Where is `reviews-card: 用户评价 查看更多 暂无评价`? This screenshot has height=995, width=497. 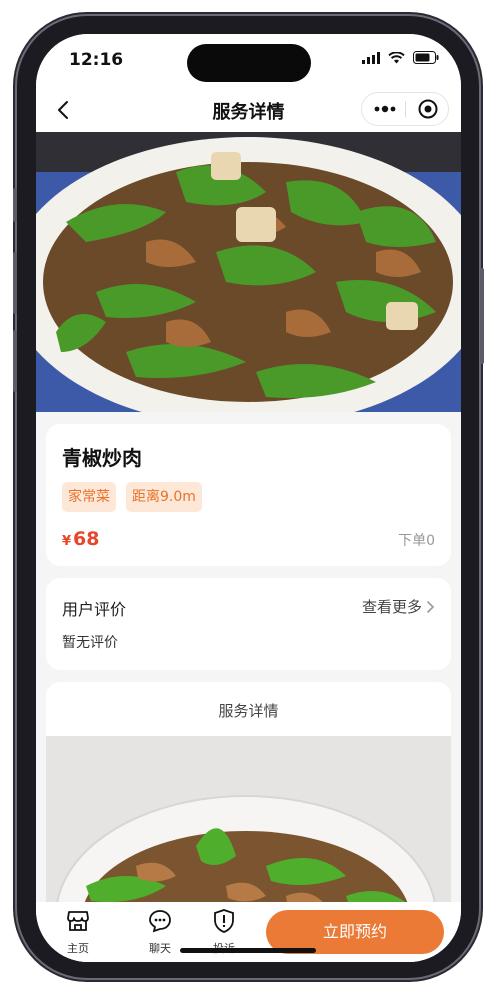 reviews-card: 用户评价 查看更多 暂无评价 is located at coordinates (248, 624).